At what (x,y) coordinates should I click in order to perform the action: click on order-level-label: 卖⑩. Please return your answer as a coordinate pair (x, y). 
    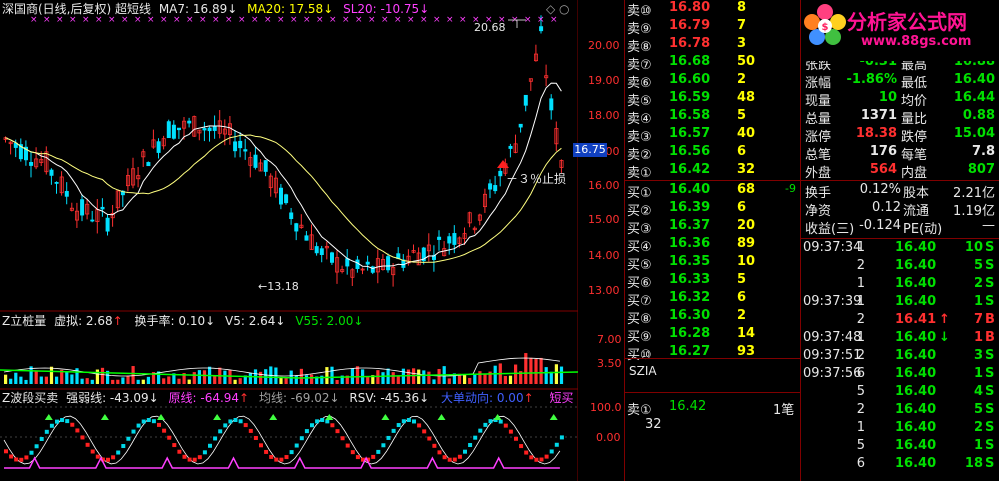
    Looking at the image, I should click on (639, 11).